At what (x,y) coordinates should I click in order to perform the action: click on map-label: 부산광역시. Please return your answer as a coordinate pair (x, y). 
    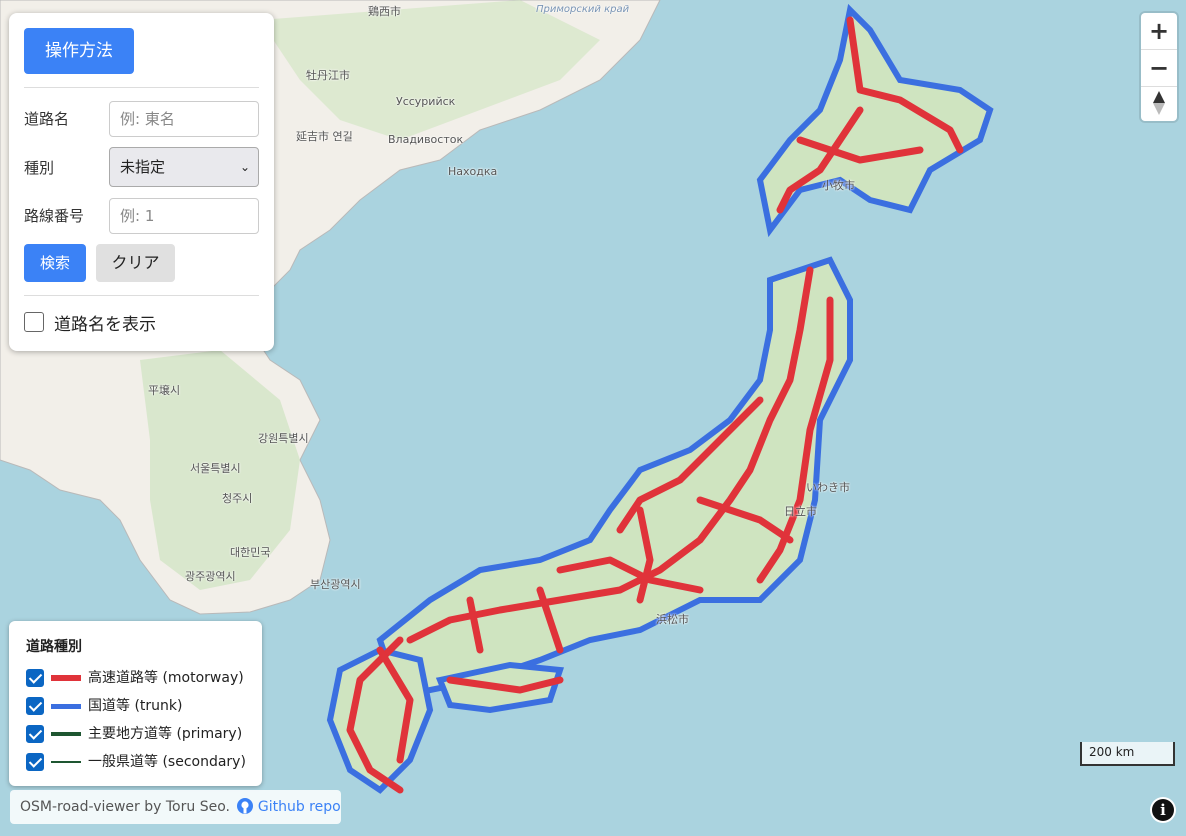
    Looking at the image, I should click on (335, 584).